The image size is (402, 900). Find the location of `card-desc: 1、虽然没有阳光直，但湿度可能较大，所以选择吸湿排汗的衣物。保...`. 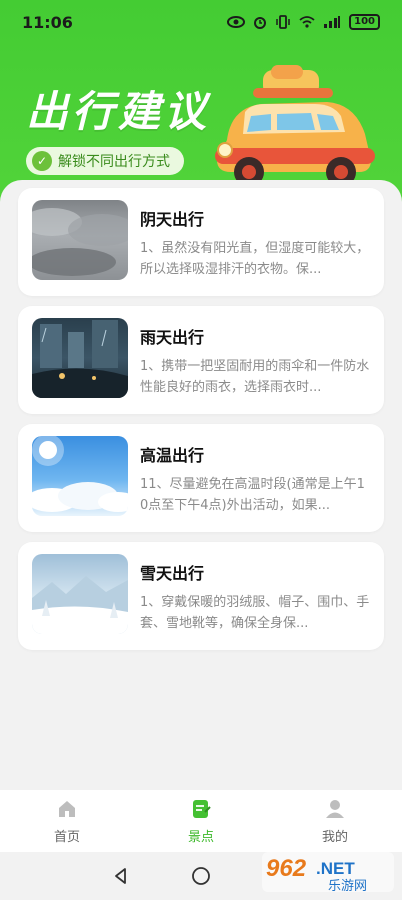

card-desc: 1、虽然没有阳光直，但湿度可能较大，所以选择吸湿排汗的衣物。保... is located at coordinates (255, 259).